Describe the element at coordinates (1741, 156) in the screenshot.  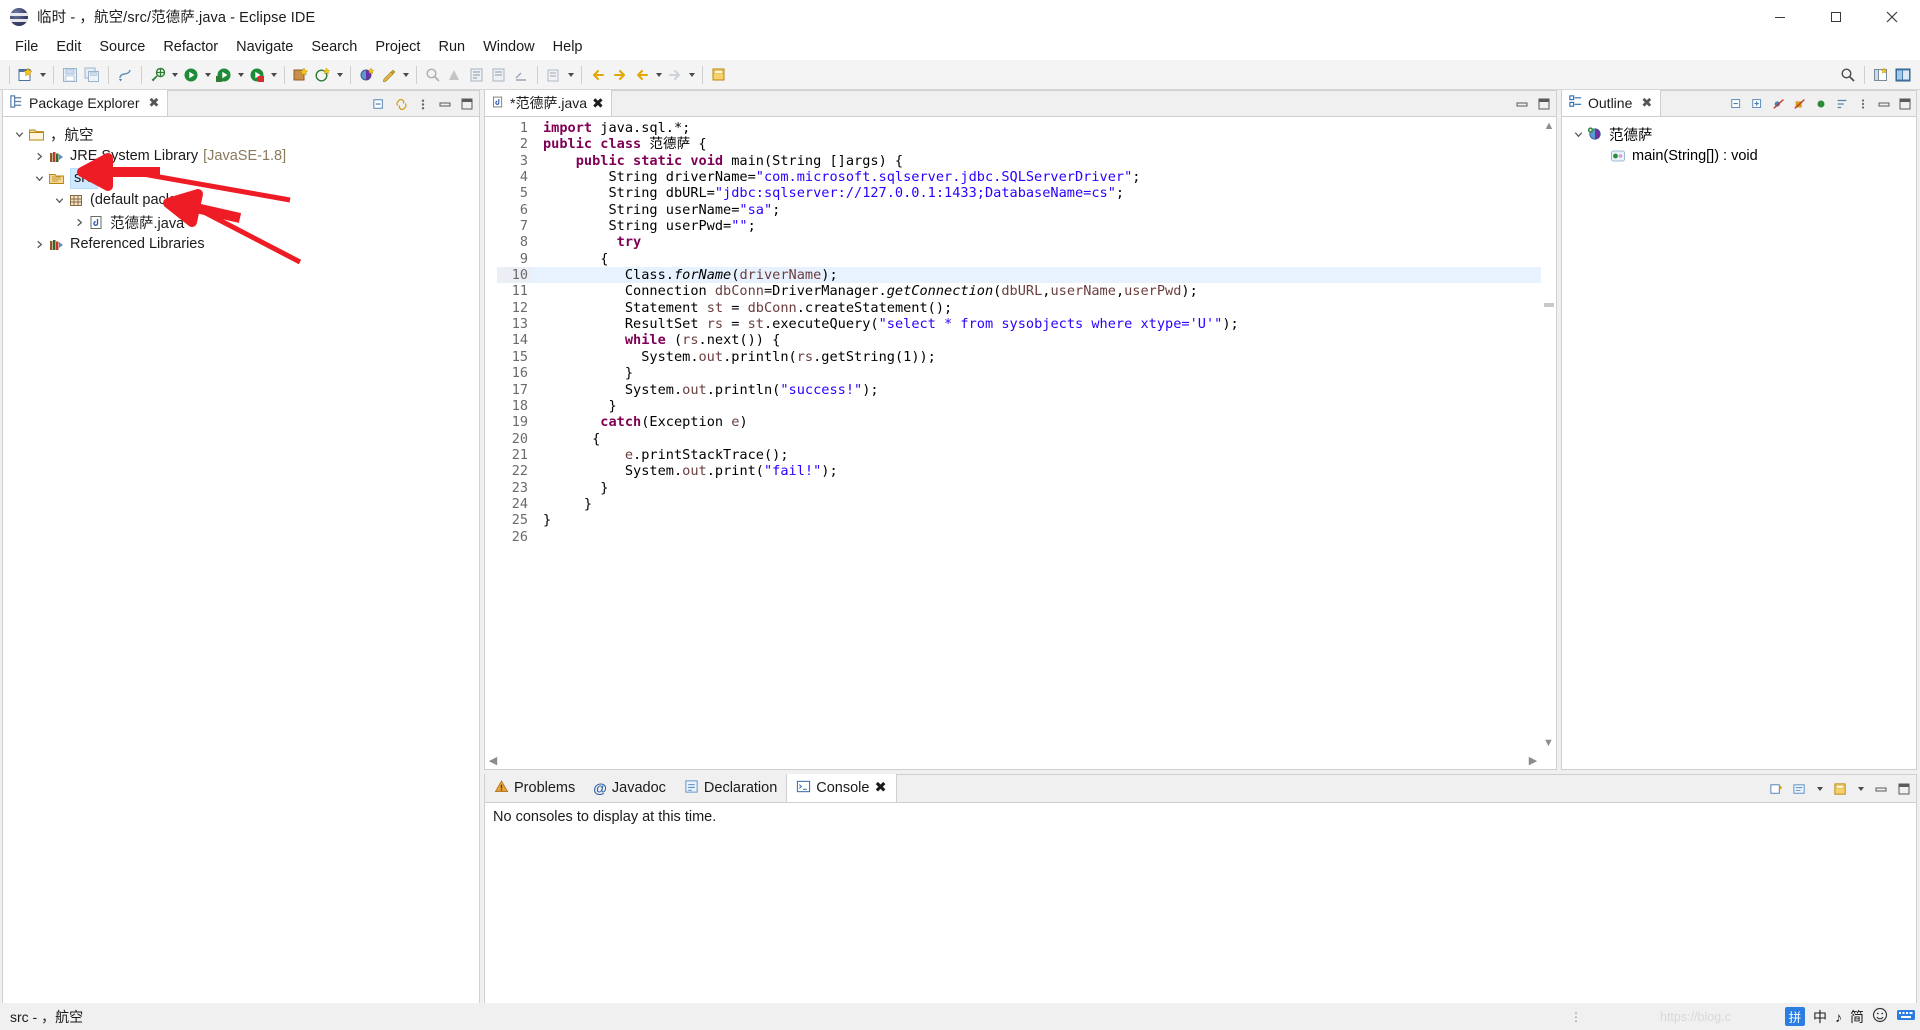
I see `outline-item-method: main(String[]) : void` at that location.